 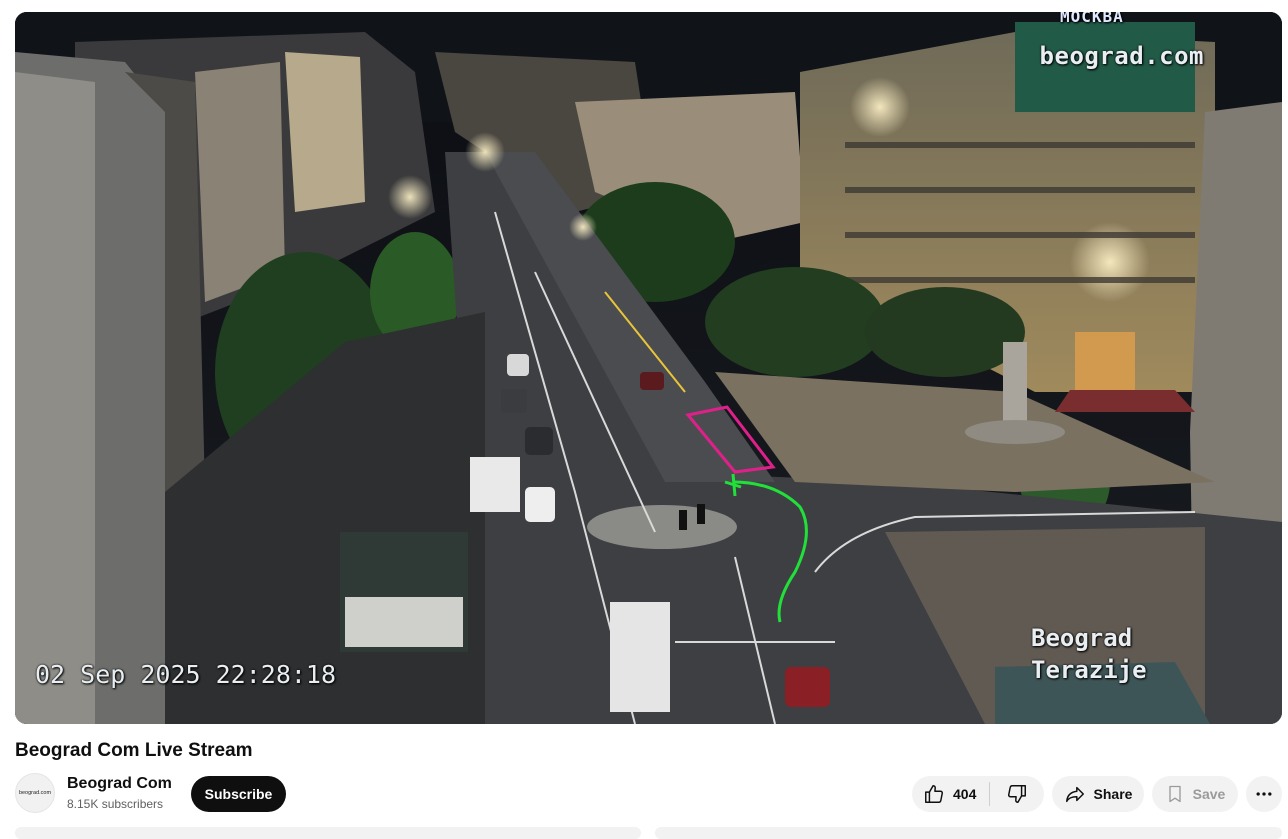 What do you see at coordinates (950, 794) in the screenshot?
I see `like-button: 404` at bounding box center [950, 794].